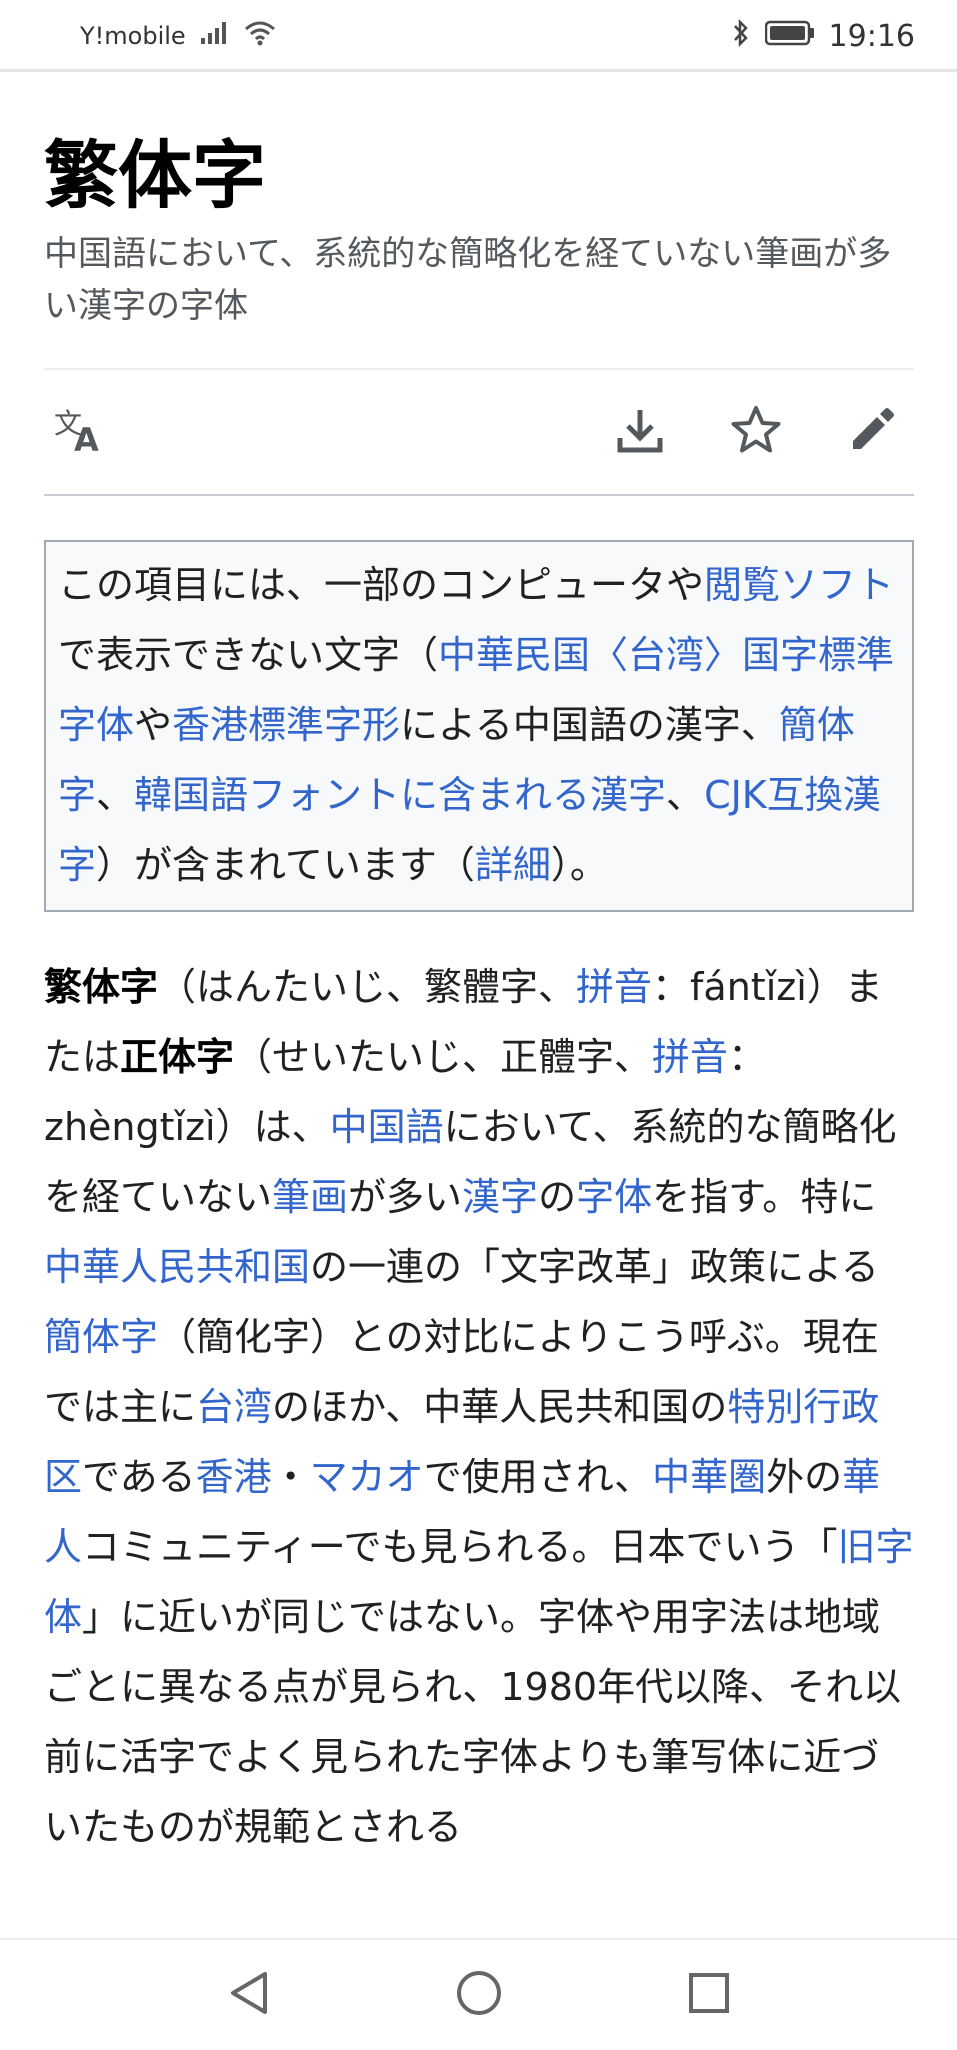 This screenshot has height=2050, width=957. Describe the element at coordinates (400, 795) in the screenshot. I see `link-korean-font-hanja: 韓国語フォントに含まれる漢字` at that location.